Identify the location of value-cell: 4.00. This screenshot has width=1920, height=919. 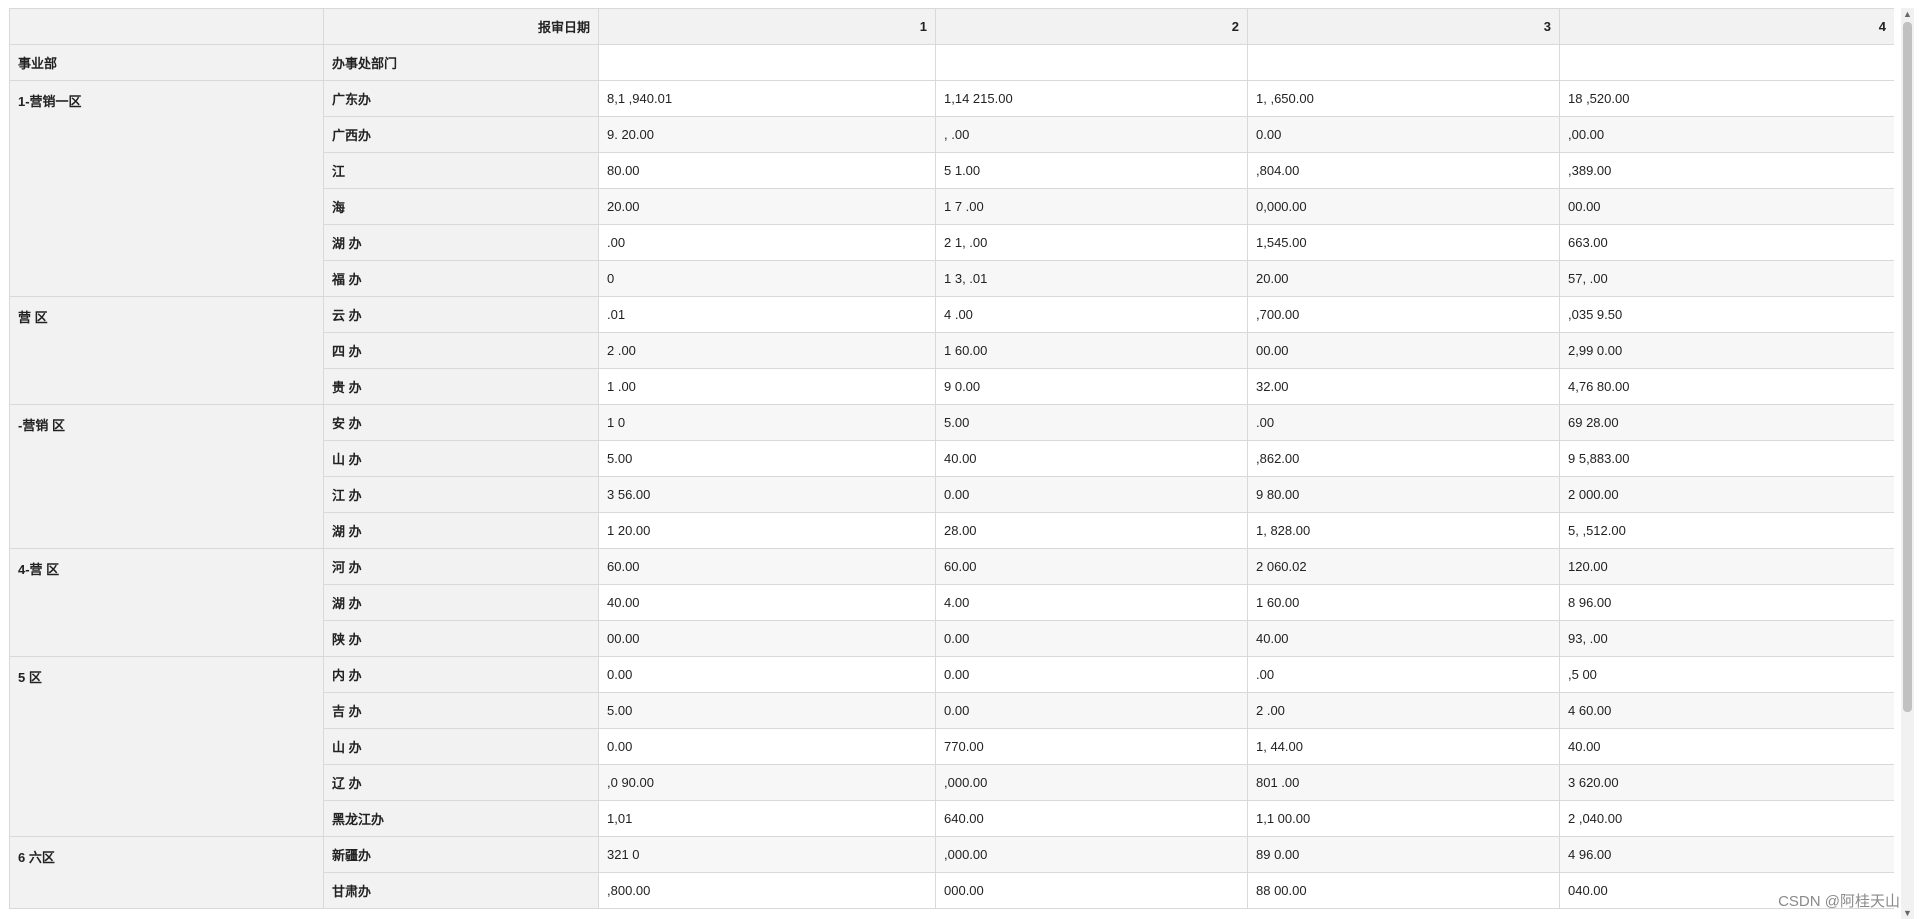
(1091, 602).